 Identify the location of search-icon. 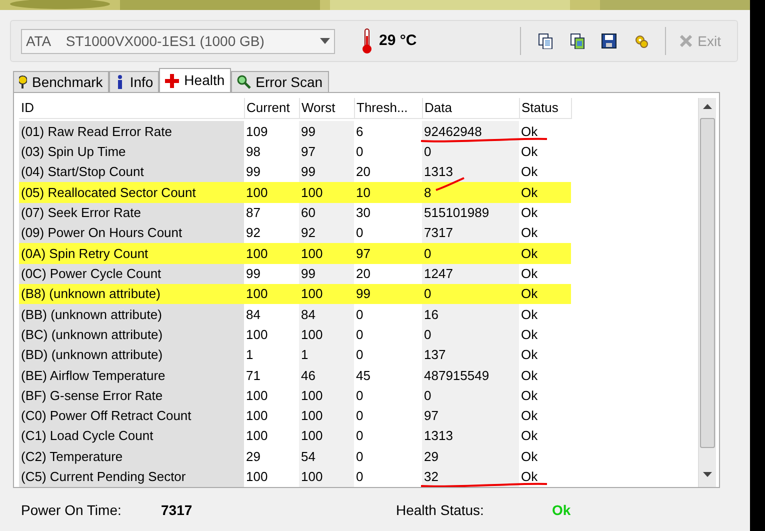
(243, 82).